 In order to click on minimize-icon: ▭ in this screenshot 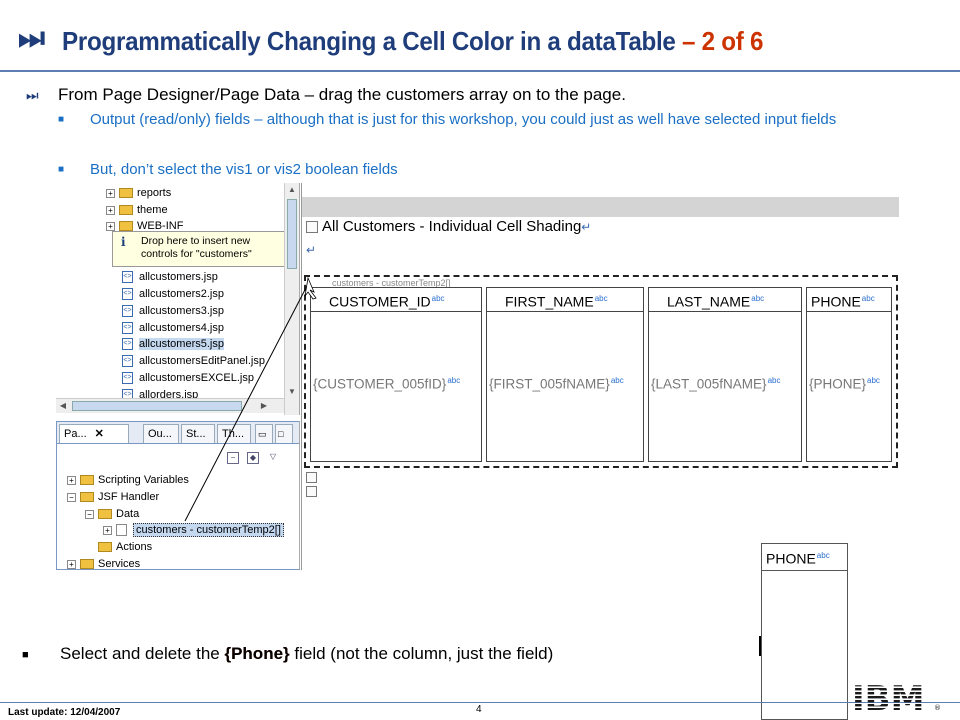, I will do `click(264, 433)`.